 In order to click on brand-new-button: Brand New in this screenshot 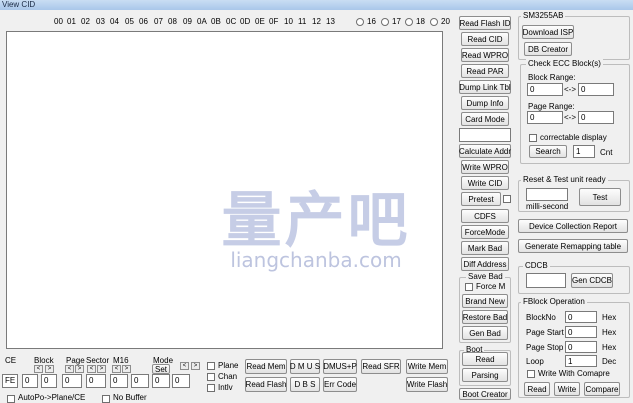, I will do `click(485, 301)`.